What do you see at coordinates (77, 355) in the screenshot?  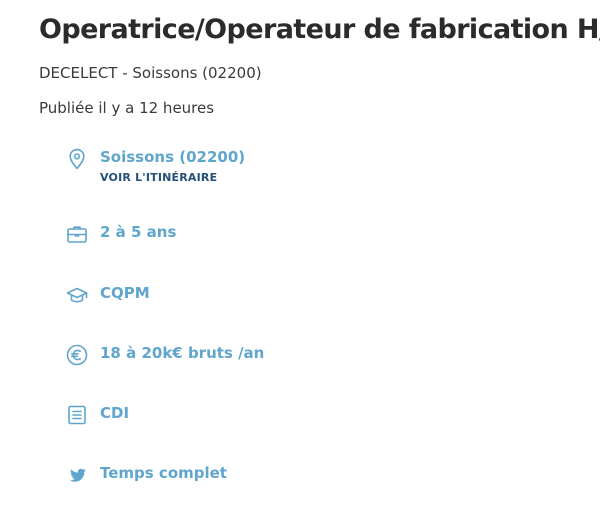 I see `euro-icon` at bounding box center [77, 355].